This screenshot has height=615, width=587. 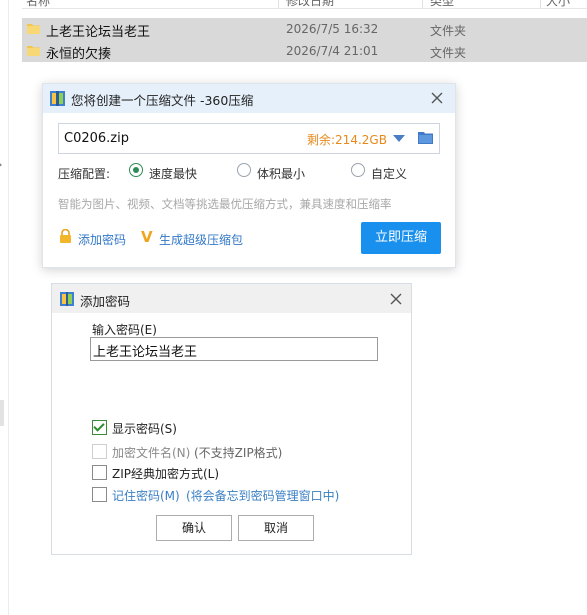 I want to click on show-password-label: 显示密码(S), so click(x=144, y=428).